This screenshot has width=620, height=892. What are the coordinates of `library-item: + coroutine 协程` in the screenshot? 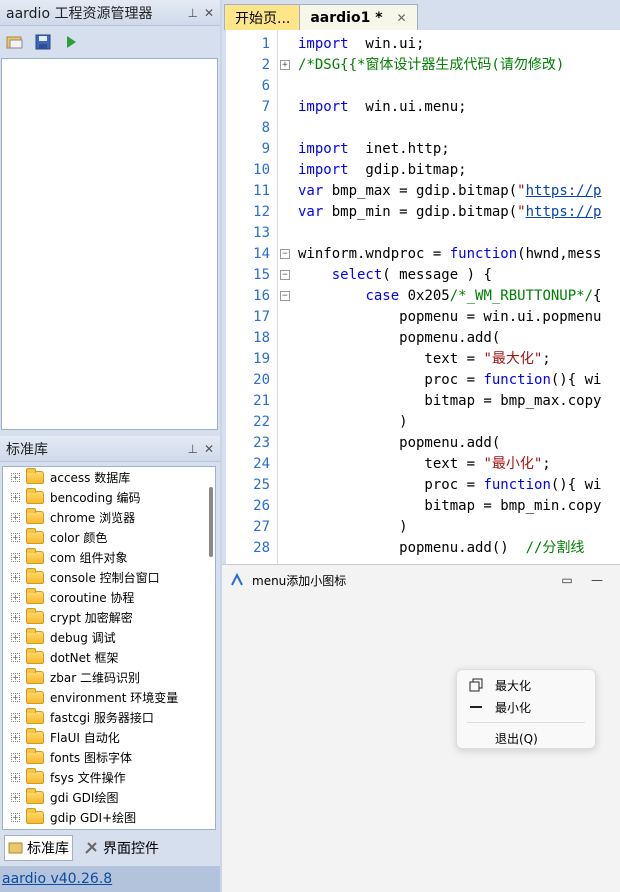 It's located at (109, 597).